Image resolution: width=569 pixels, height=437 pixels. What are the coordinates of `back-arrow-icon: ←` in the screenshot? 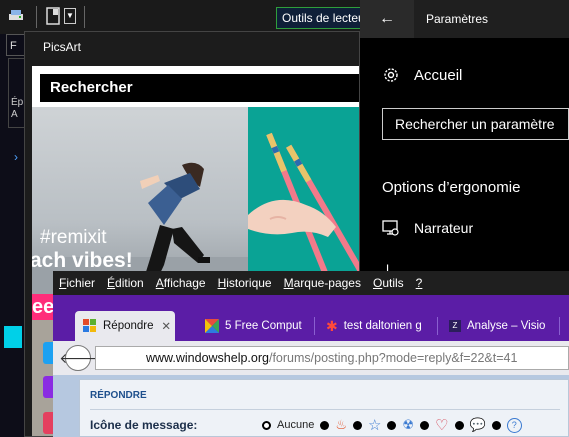 It's located at (387, 18).